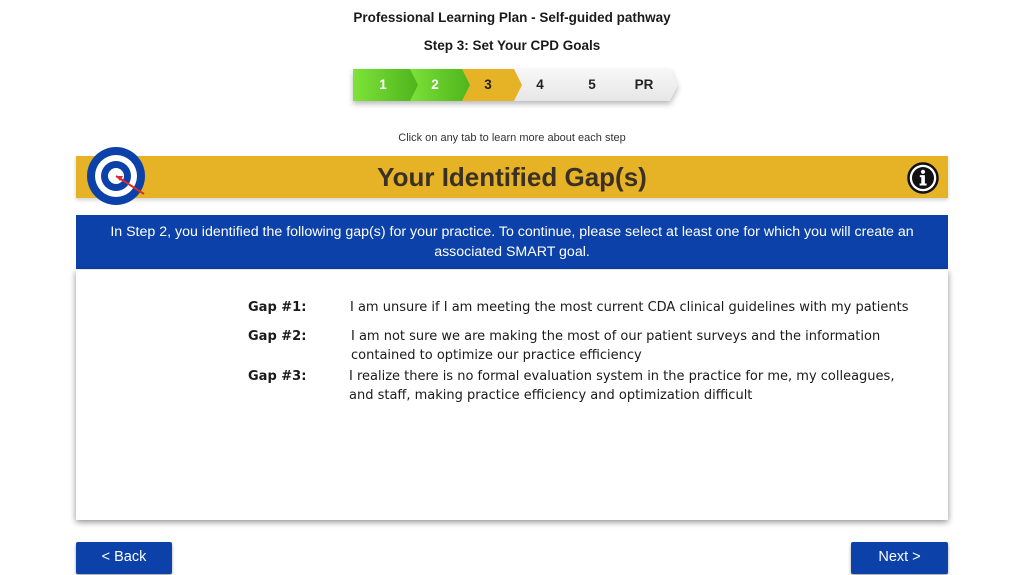  Describe the element at coordinates (512, 45) in the screenshot. I see `step-subtitle: Step 3: Set Your CPD Goals` at that location.